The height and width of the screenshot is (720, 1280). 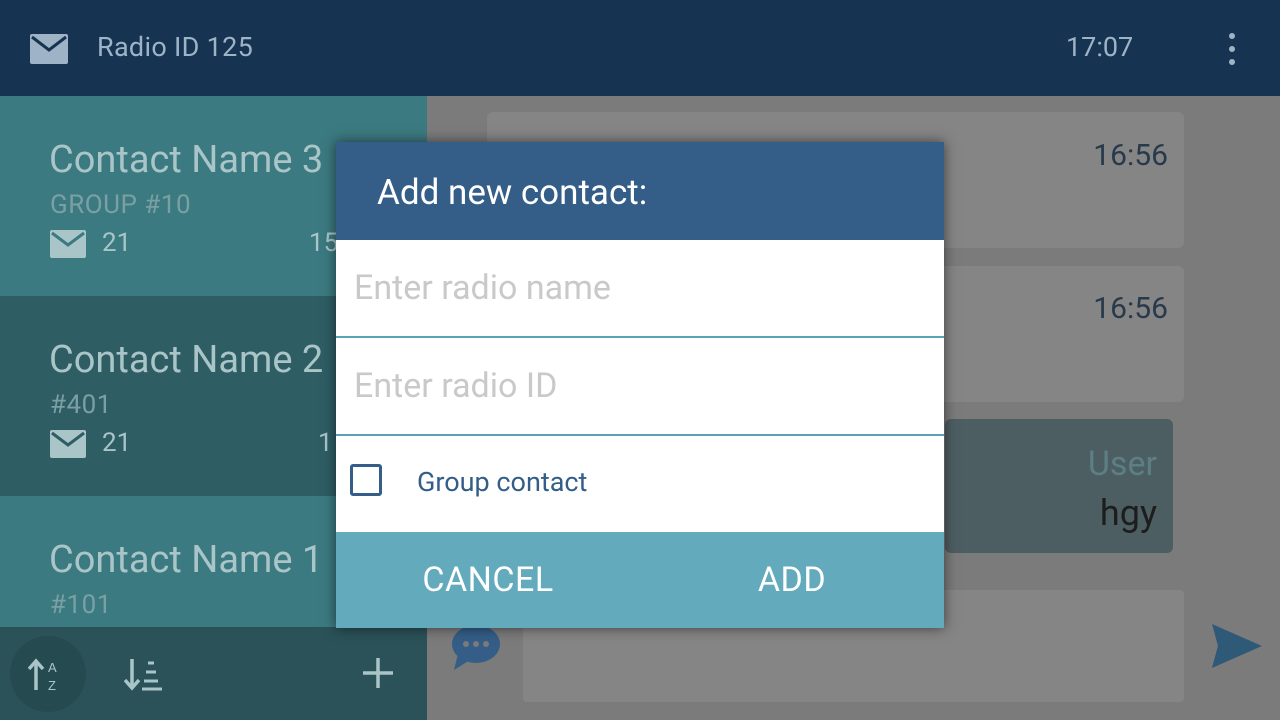 What do you see at coordinates (186, 560) in the screenshot?
I see `contact-name: Contact Name 1` at bounding box center [186, 560].